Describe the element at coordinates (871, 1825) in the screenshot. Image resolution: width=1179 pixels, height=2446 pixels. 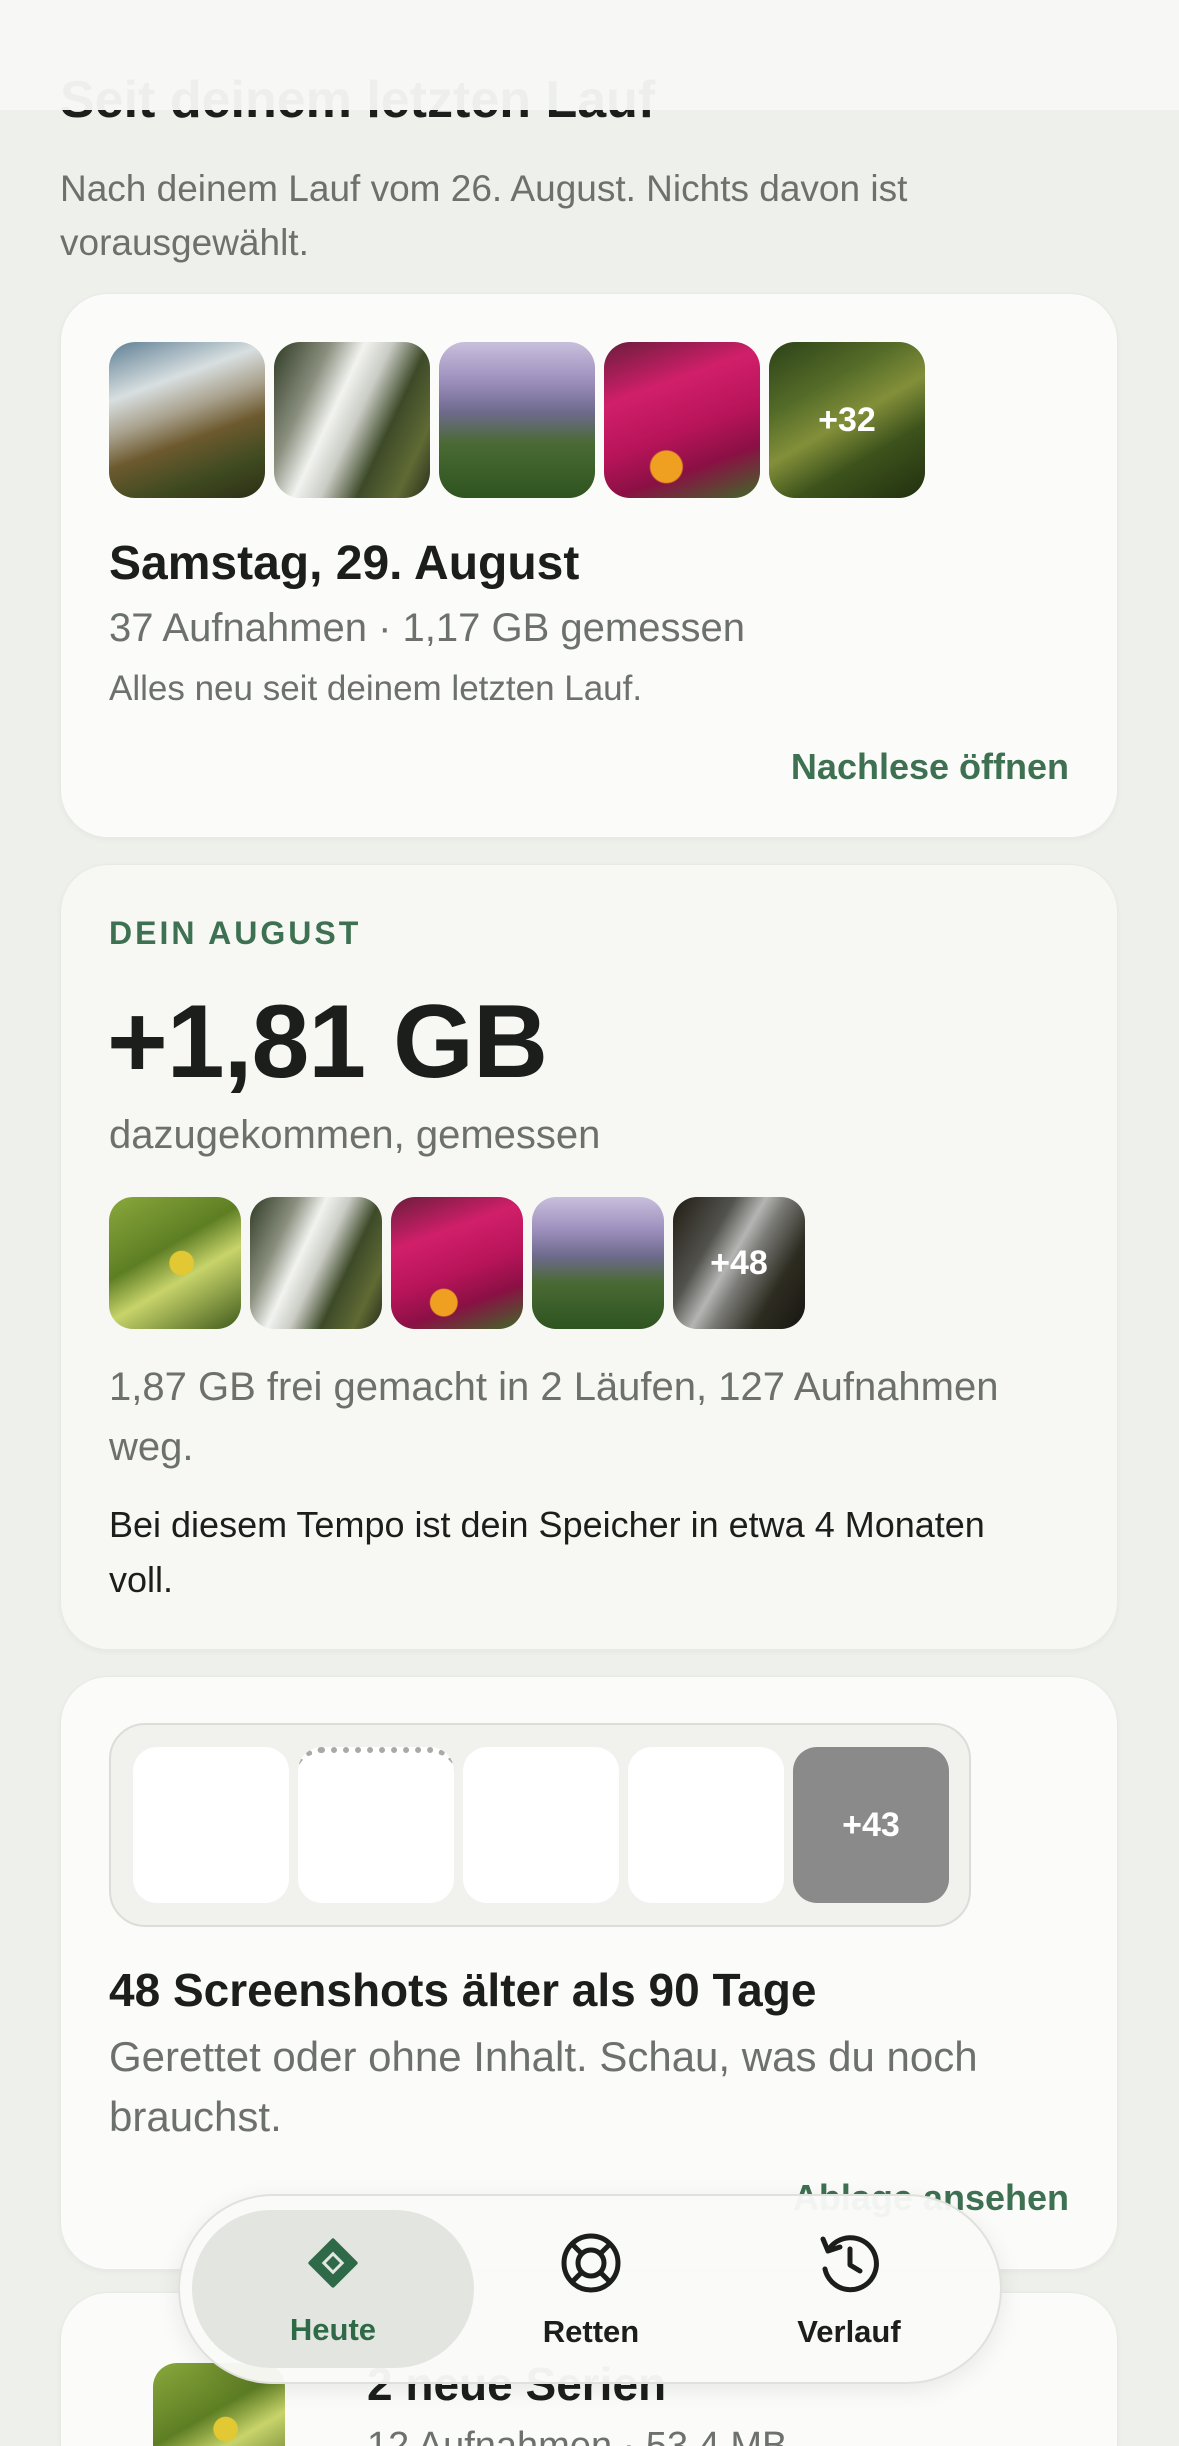
I see `screenshot-more: +43` at that location.